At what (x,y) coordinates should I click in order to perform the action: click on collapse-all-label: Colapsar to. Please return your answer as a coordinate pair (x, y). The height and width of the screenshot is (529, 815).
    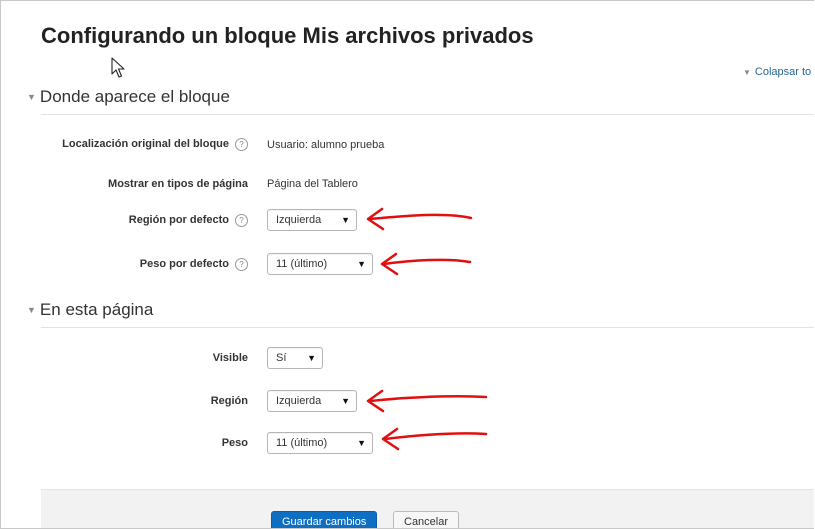
    Looking at the image, I should click on (783, 72).